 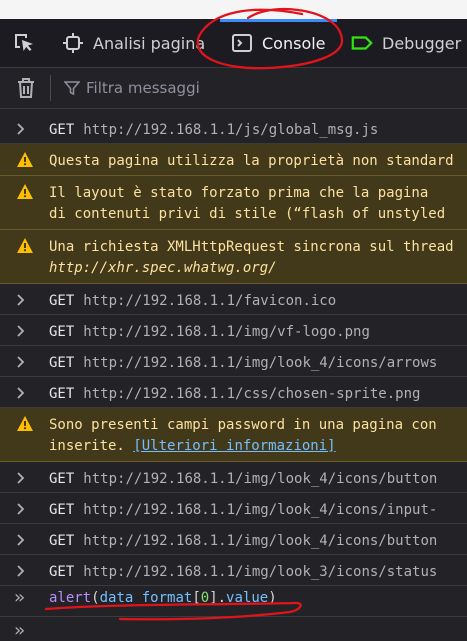 What do you see at coordinates (226, 332) in the screenshot?
I see `request-url: http://192.168.1.1/img/vf-logo.png` at bounding box center [226, 332].